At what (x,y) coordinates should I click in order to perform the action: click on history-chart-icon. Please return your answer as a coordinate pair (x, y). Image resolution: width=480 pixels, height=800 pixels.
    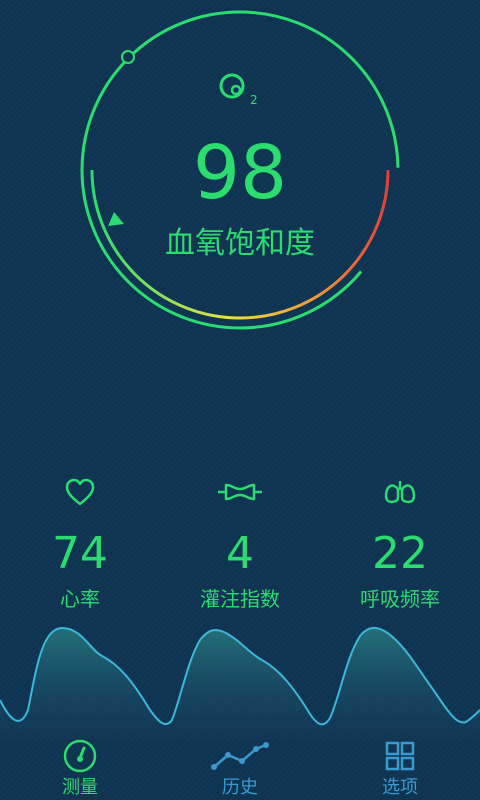
    Looking at the image, I should click on (240, 756).